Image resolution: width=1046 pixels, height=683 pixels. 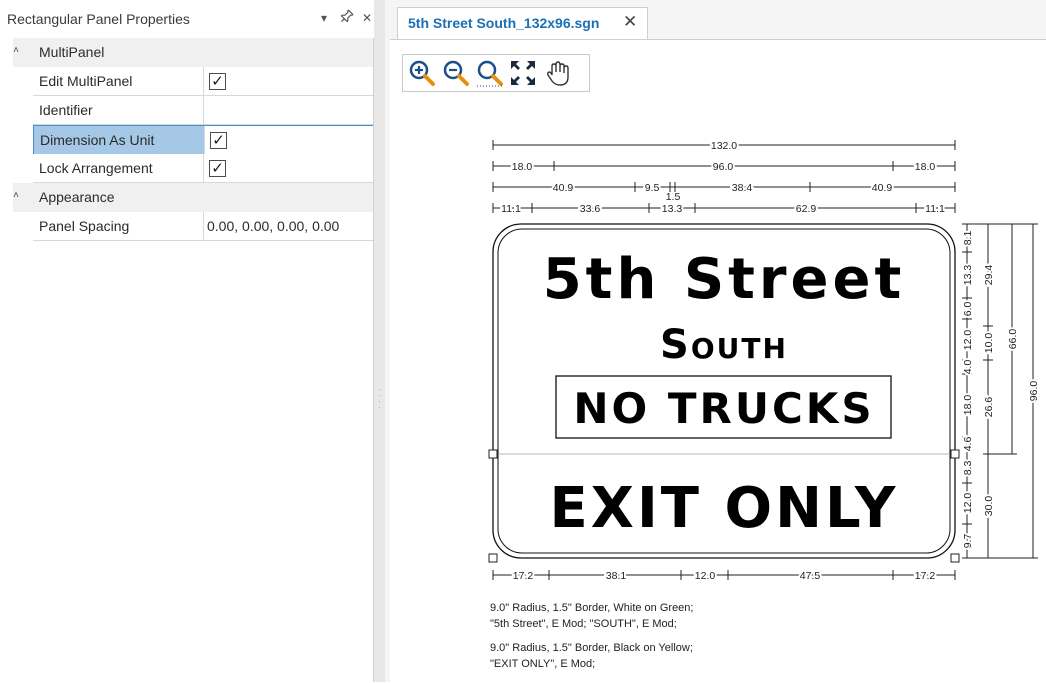 I want to click on dim-row4-a: 11.1, so click(x=511, y=209).